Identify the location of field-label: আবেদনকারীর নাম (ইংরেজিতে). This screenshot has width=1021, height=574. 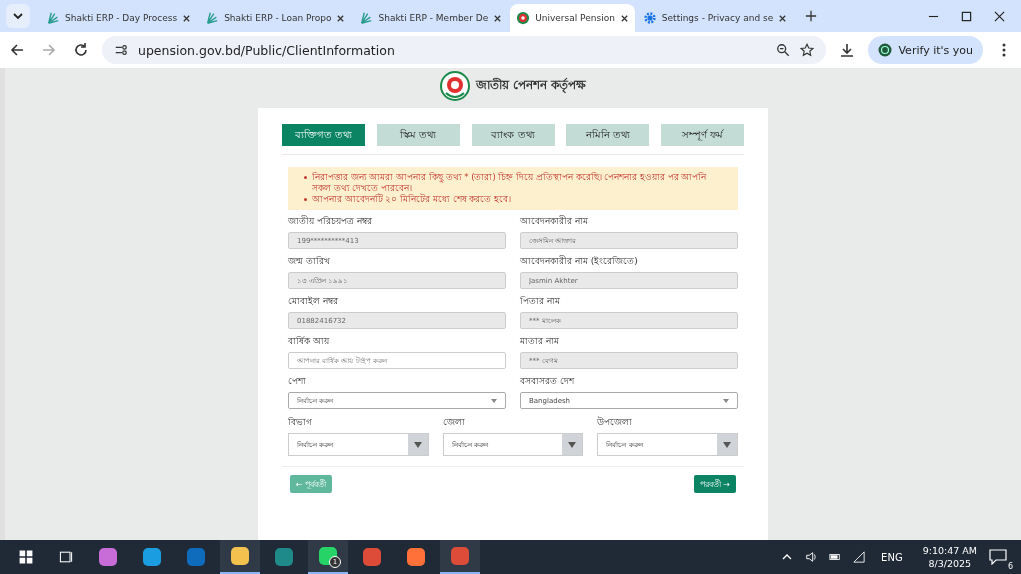
(579, 261).